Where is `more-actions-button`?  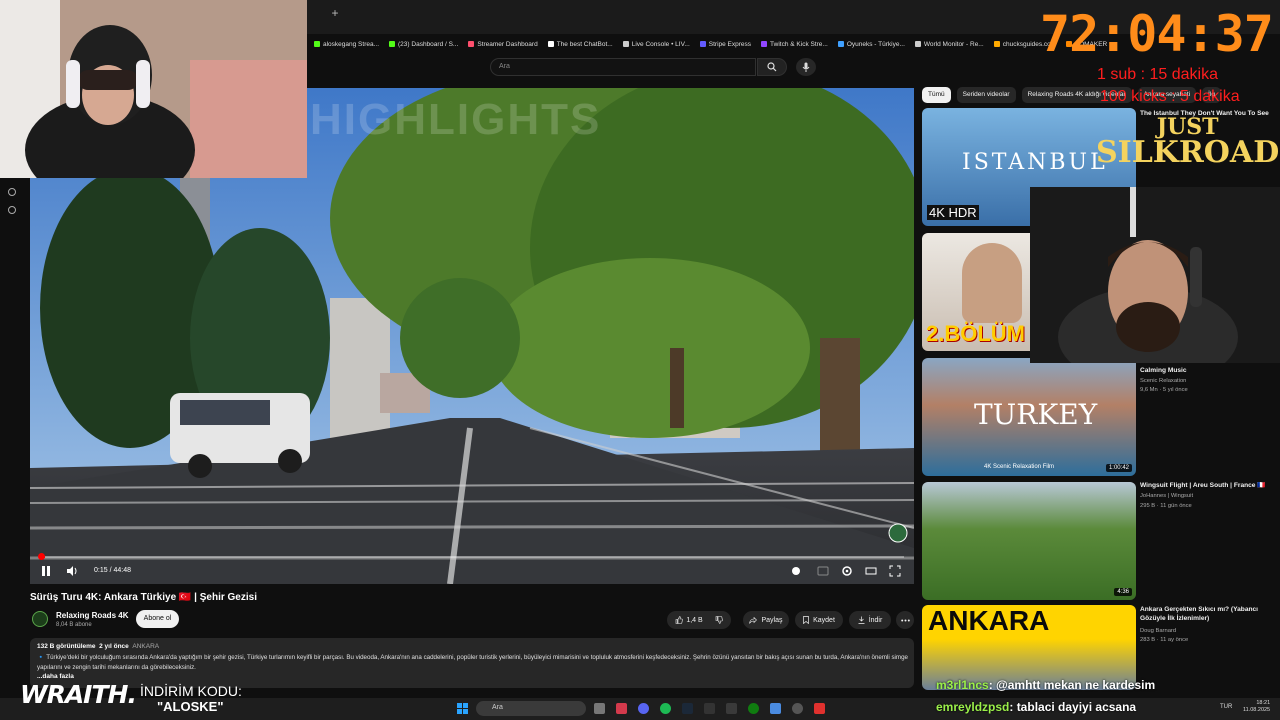
more-actions-button is located at coordinates (905, 620).